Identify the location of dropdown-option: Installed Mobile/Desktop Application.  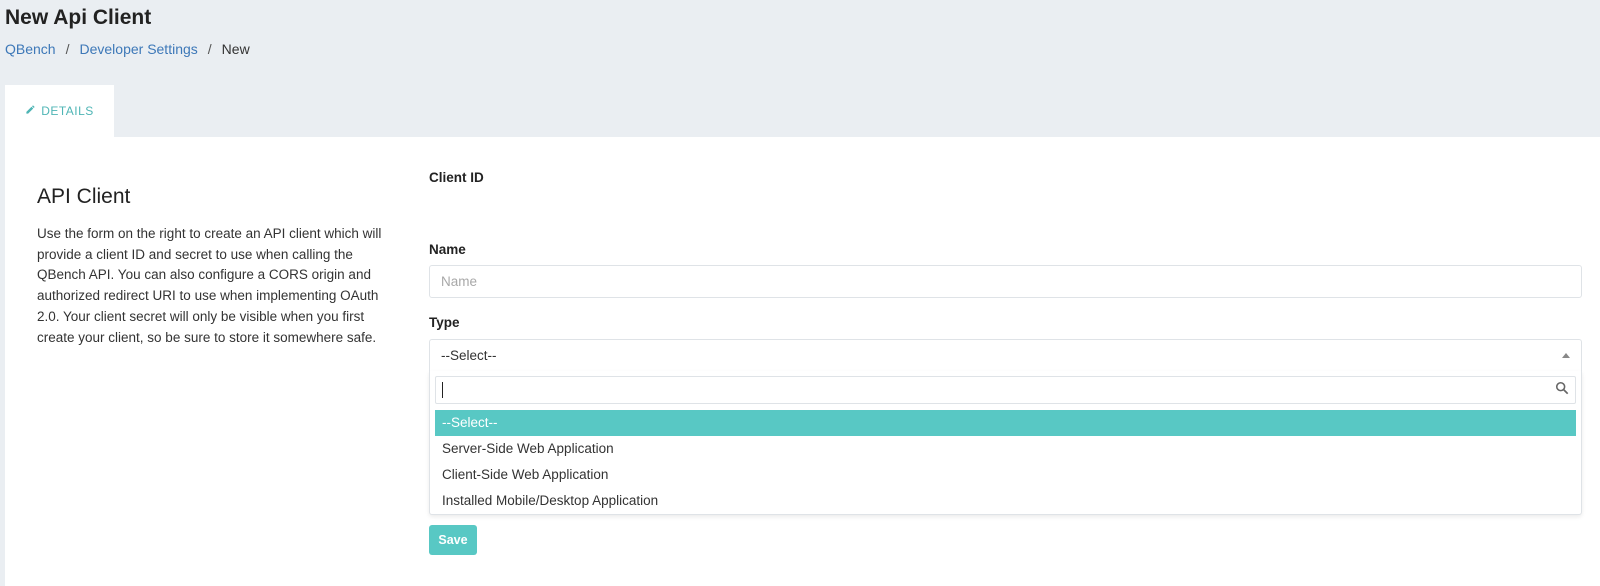
(1005, 501).